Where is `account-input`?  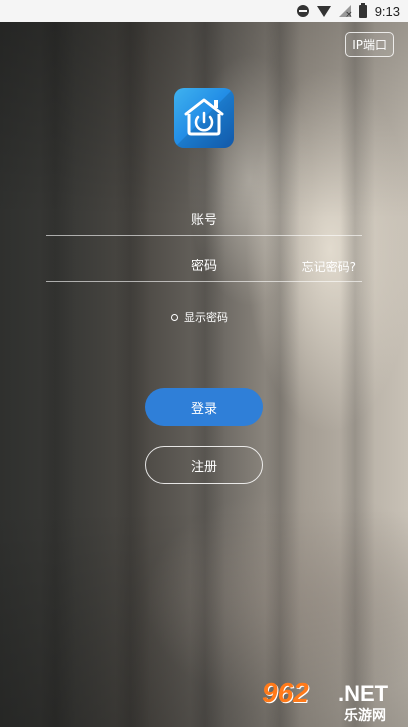 account-input is located at coordinates (204, 220).